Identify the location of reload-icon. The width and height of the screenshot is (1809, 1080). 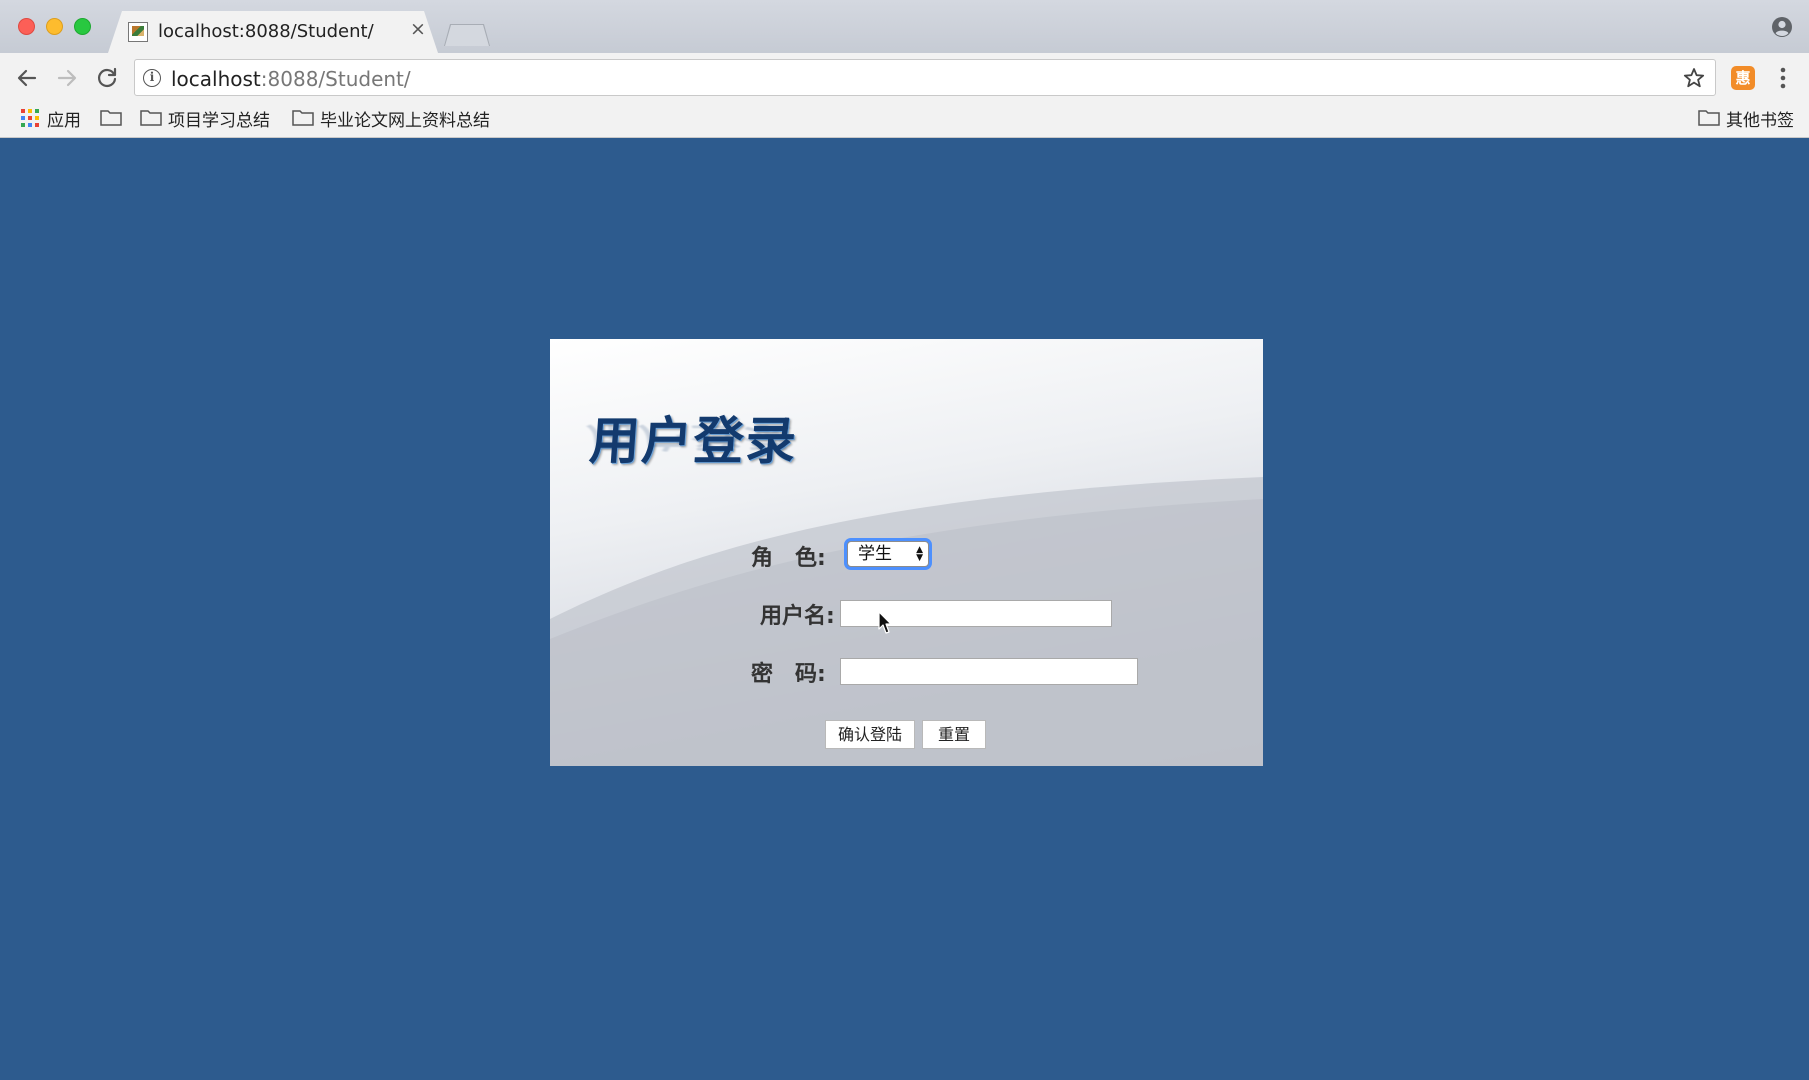
(107, 78).